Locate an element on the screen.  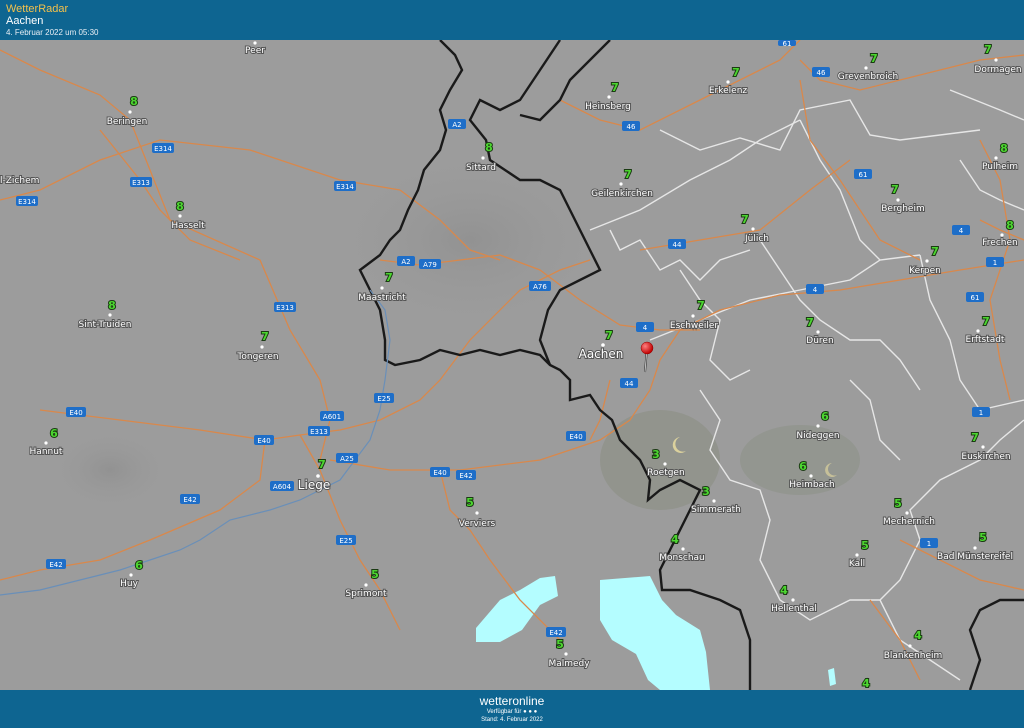
svg-text: Euskirchen is located at coordinates (985, 457).